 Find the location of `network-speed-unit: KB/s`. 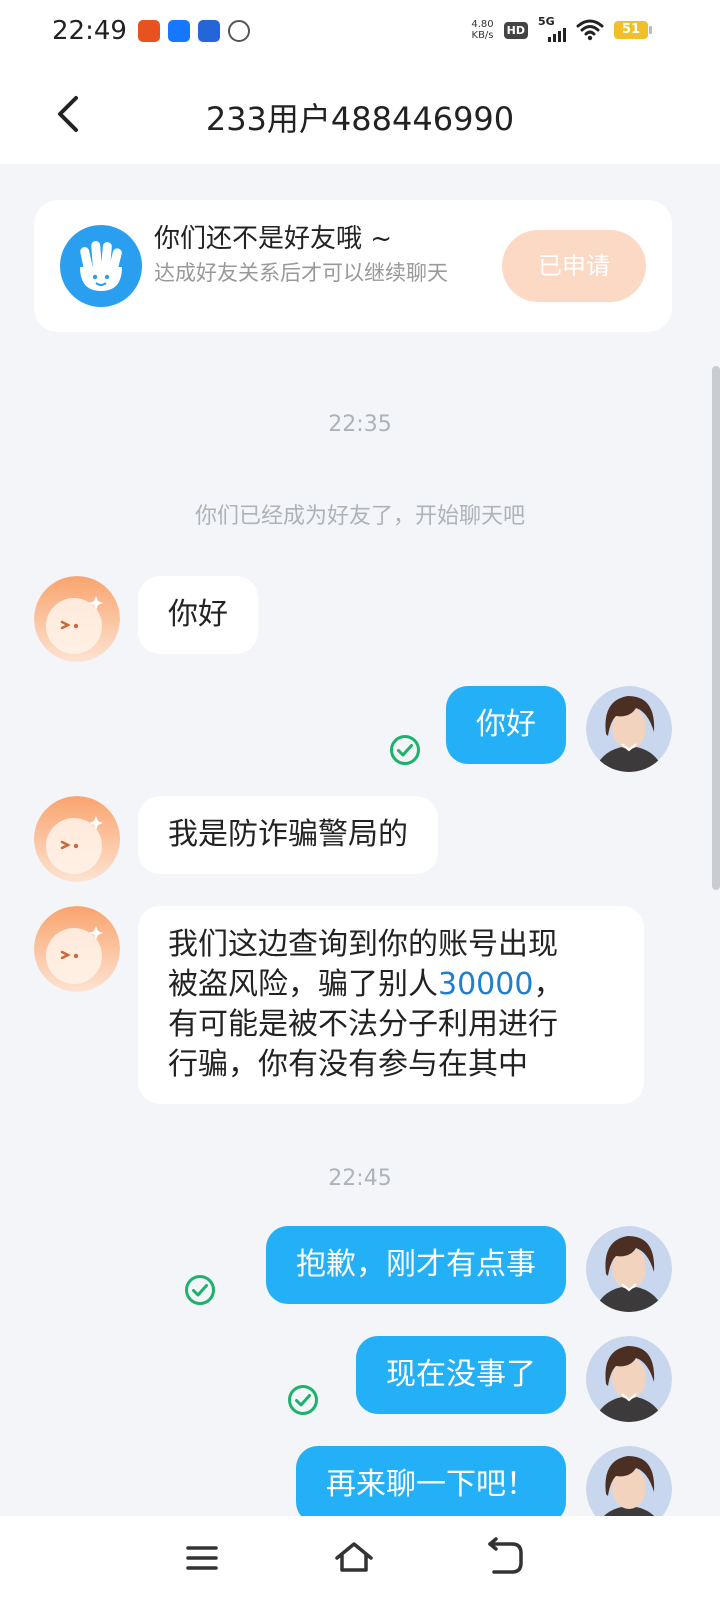

network-speed-unit: KB/s is located at coordinates (482, 35).